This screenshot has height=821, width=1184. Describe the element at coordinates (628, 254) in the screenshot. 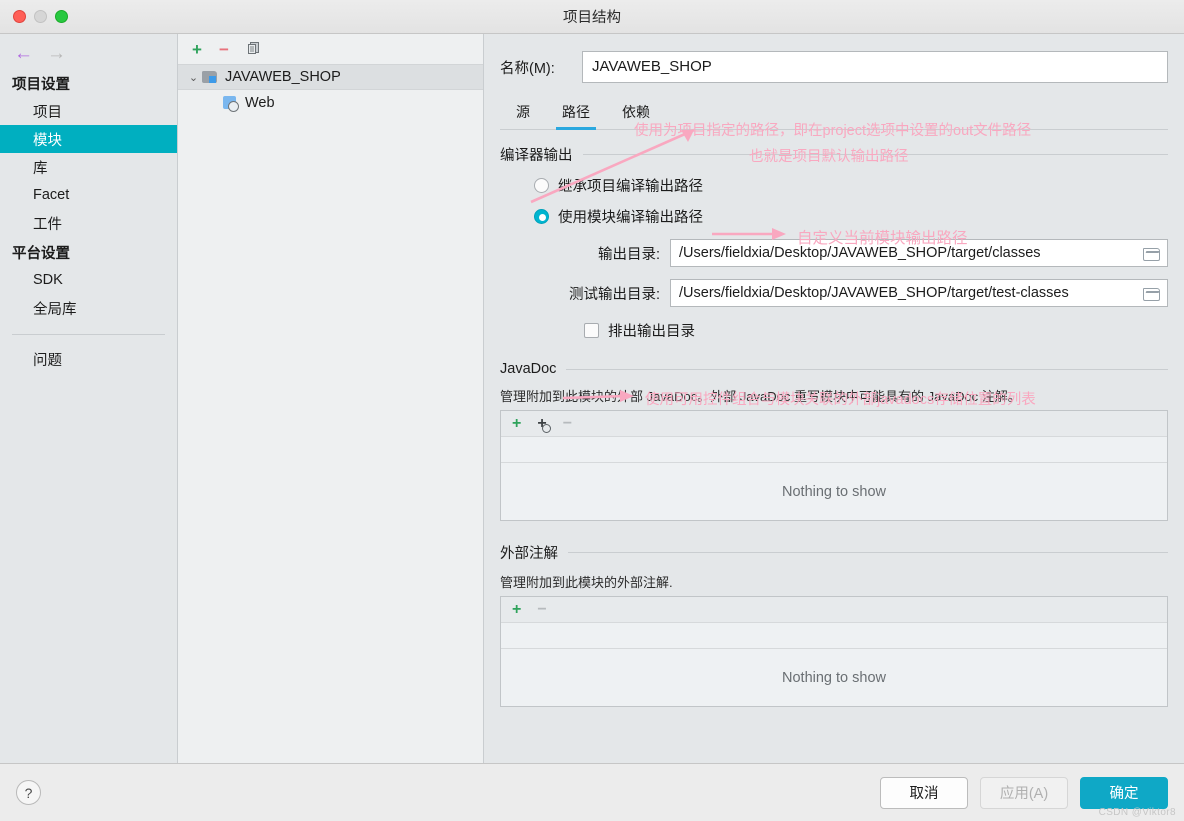

I see `output-path-label: 输出目录:` at that location.